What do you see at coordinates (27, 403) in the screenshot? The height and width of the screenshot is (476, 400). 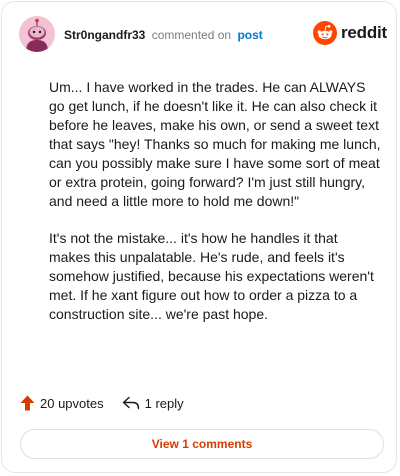 I see `upvote-arrow-icon` at bounding box center [27, 403].